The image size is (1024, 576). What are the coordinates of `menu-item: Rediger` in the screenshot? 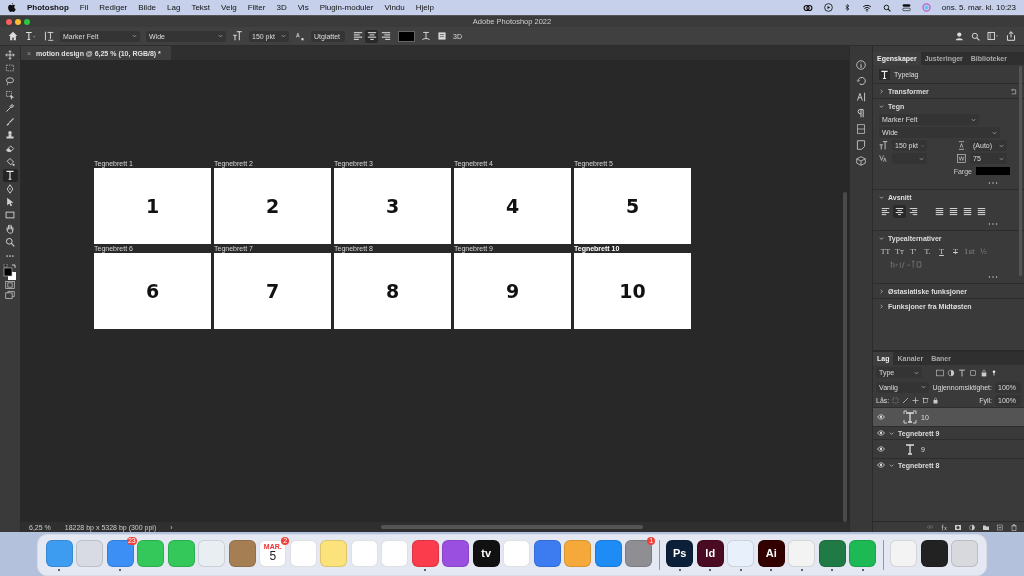 It's located at (113, 7).